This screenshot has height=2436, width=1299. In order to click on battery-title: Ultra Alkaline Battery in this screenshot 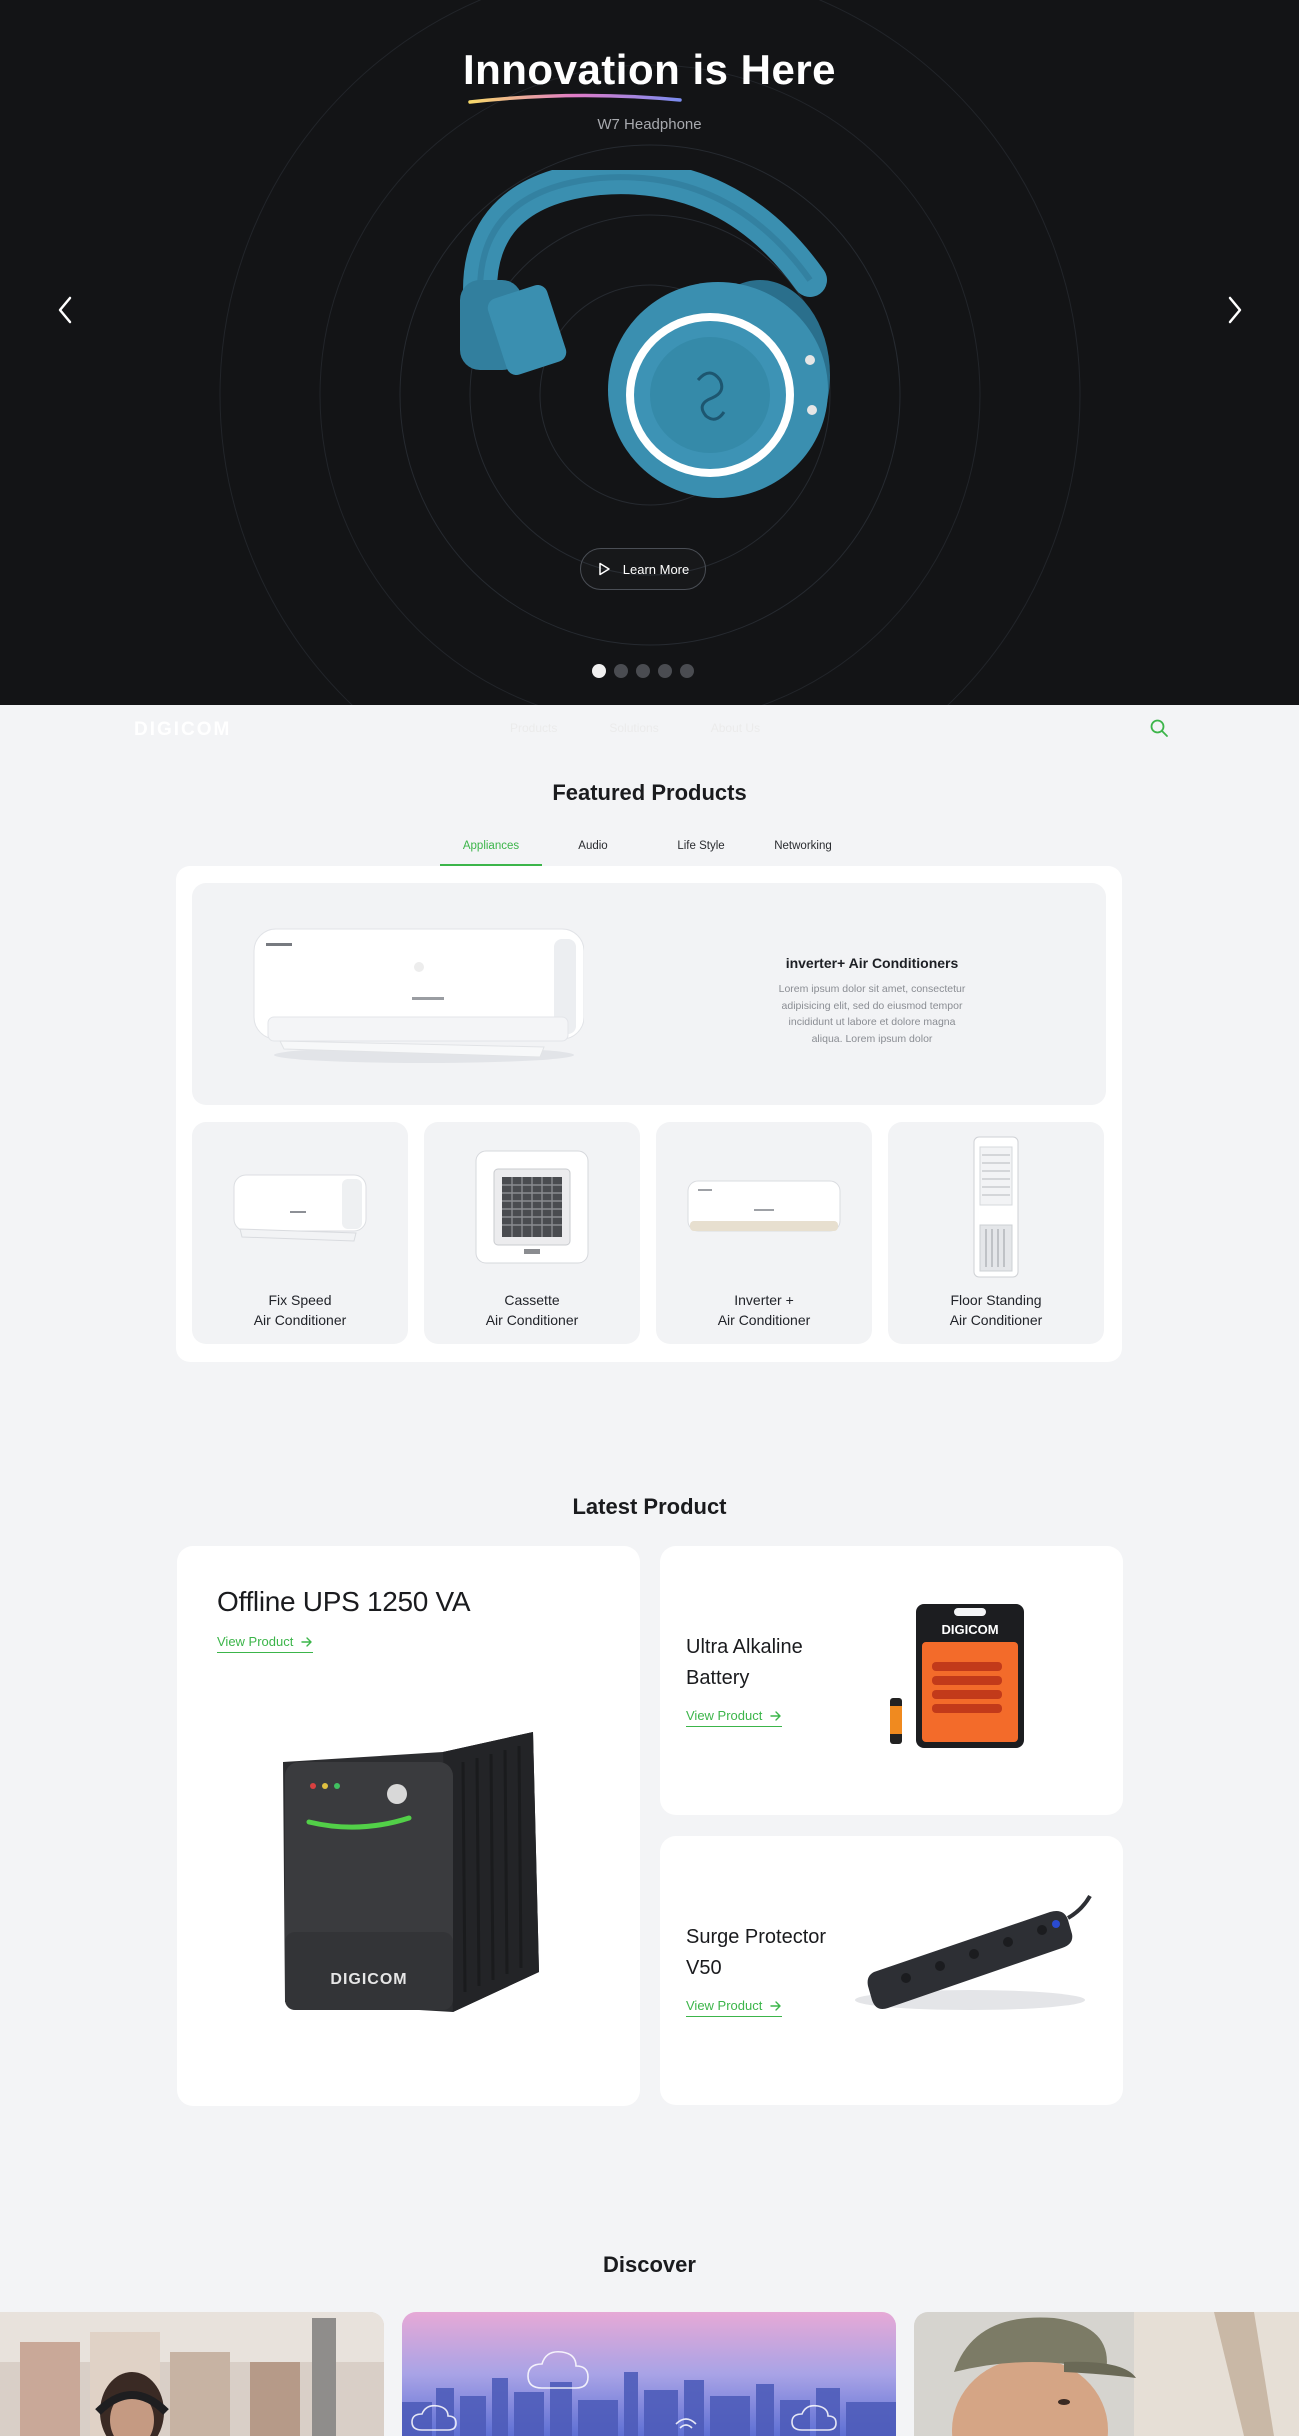, I will do `click(744, 1662)`.